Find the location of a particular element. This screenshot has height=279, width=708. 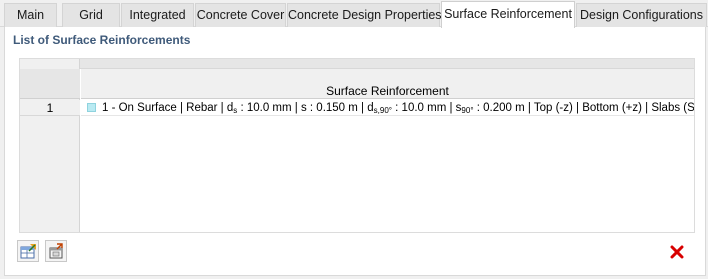

column-header-surface-reinforcement: Surface Reinforcement is located at coordinates (387, 84).